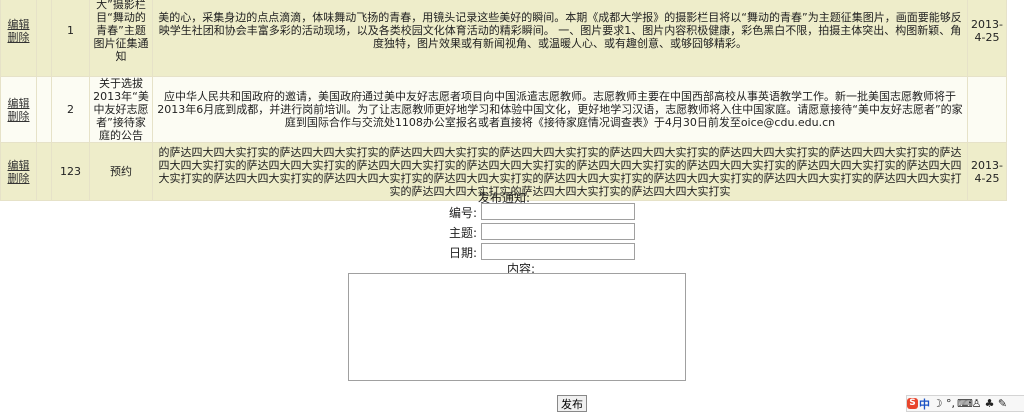  What do you see at coordinates (558, 231) in the screenshot?
I see `subject-input` at bounding box center [558, 231].